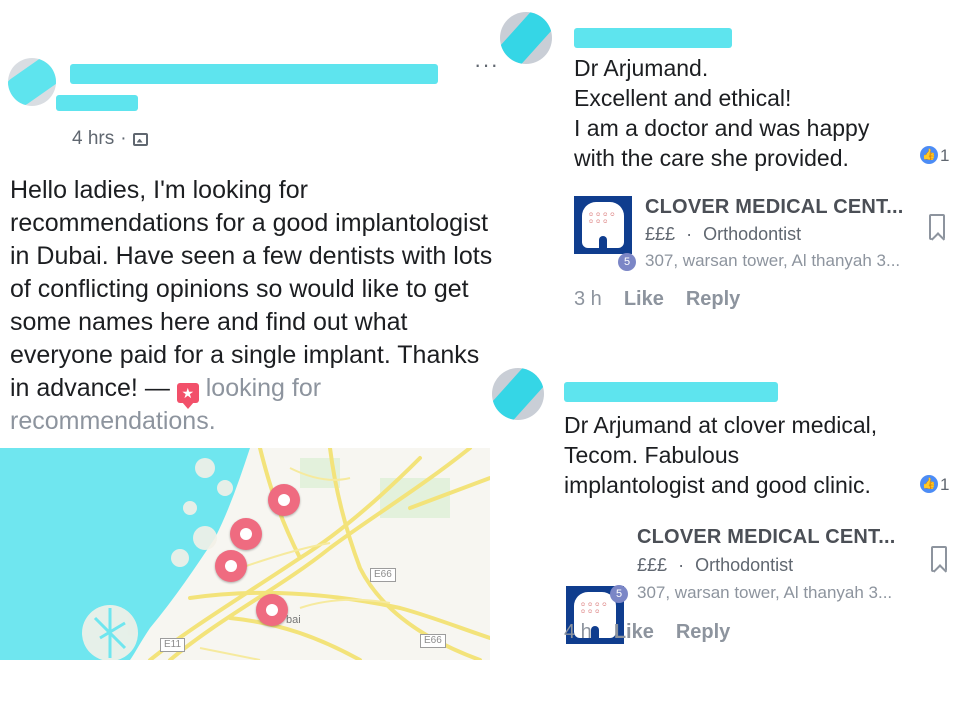 The width and height of the screenshot is (960, 720). I want to click on business-thumbnail: ☺☺☺☺ ☺☺☺, so click(603, 225).